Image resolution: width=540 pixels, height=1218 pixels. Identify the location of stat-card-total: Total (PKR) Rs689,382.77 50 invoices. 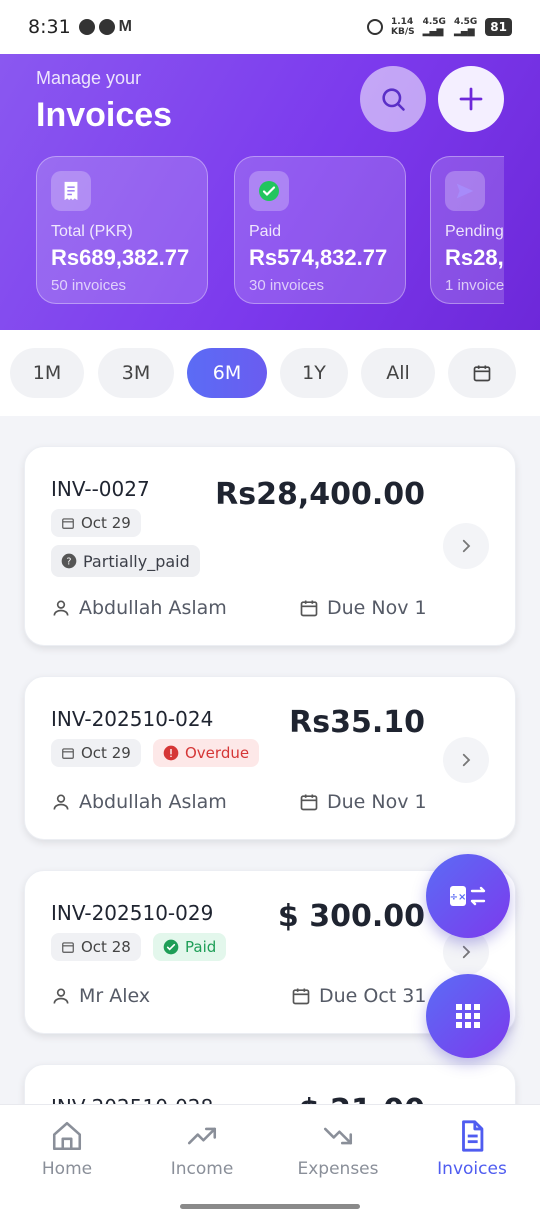
(122, 230).